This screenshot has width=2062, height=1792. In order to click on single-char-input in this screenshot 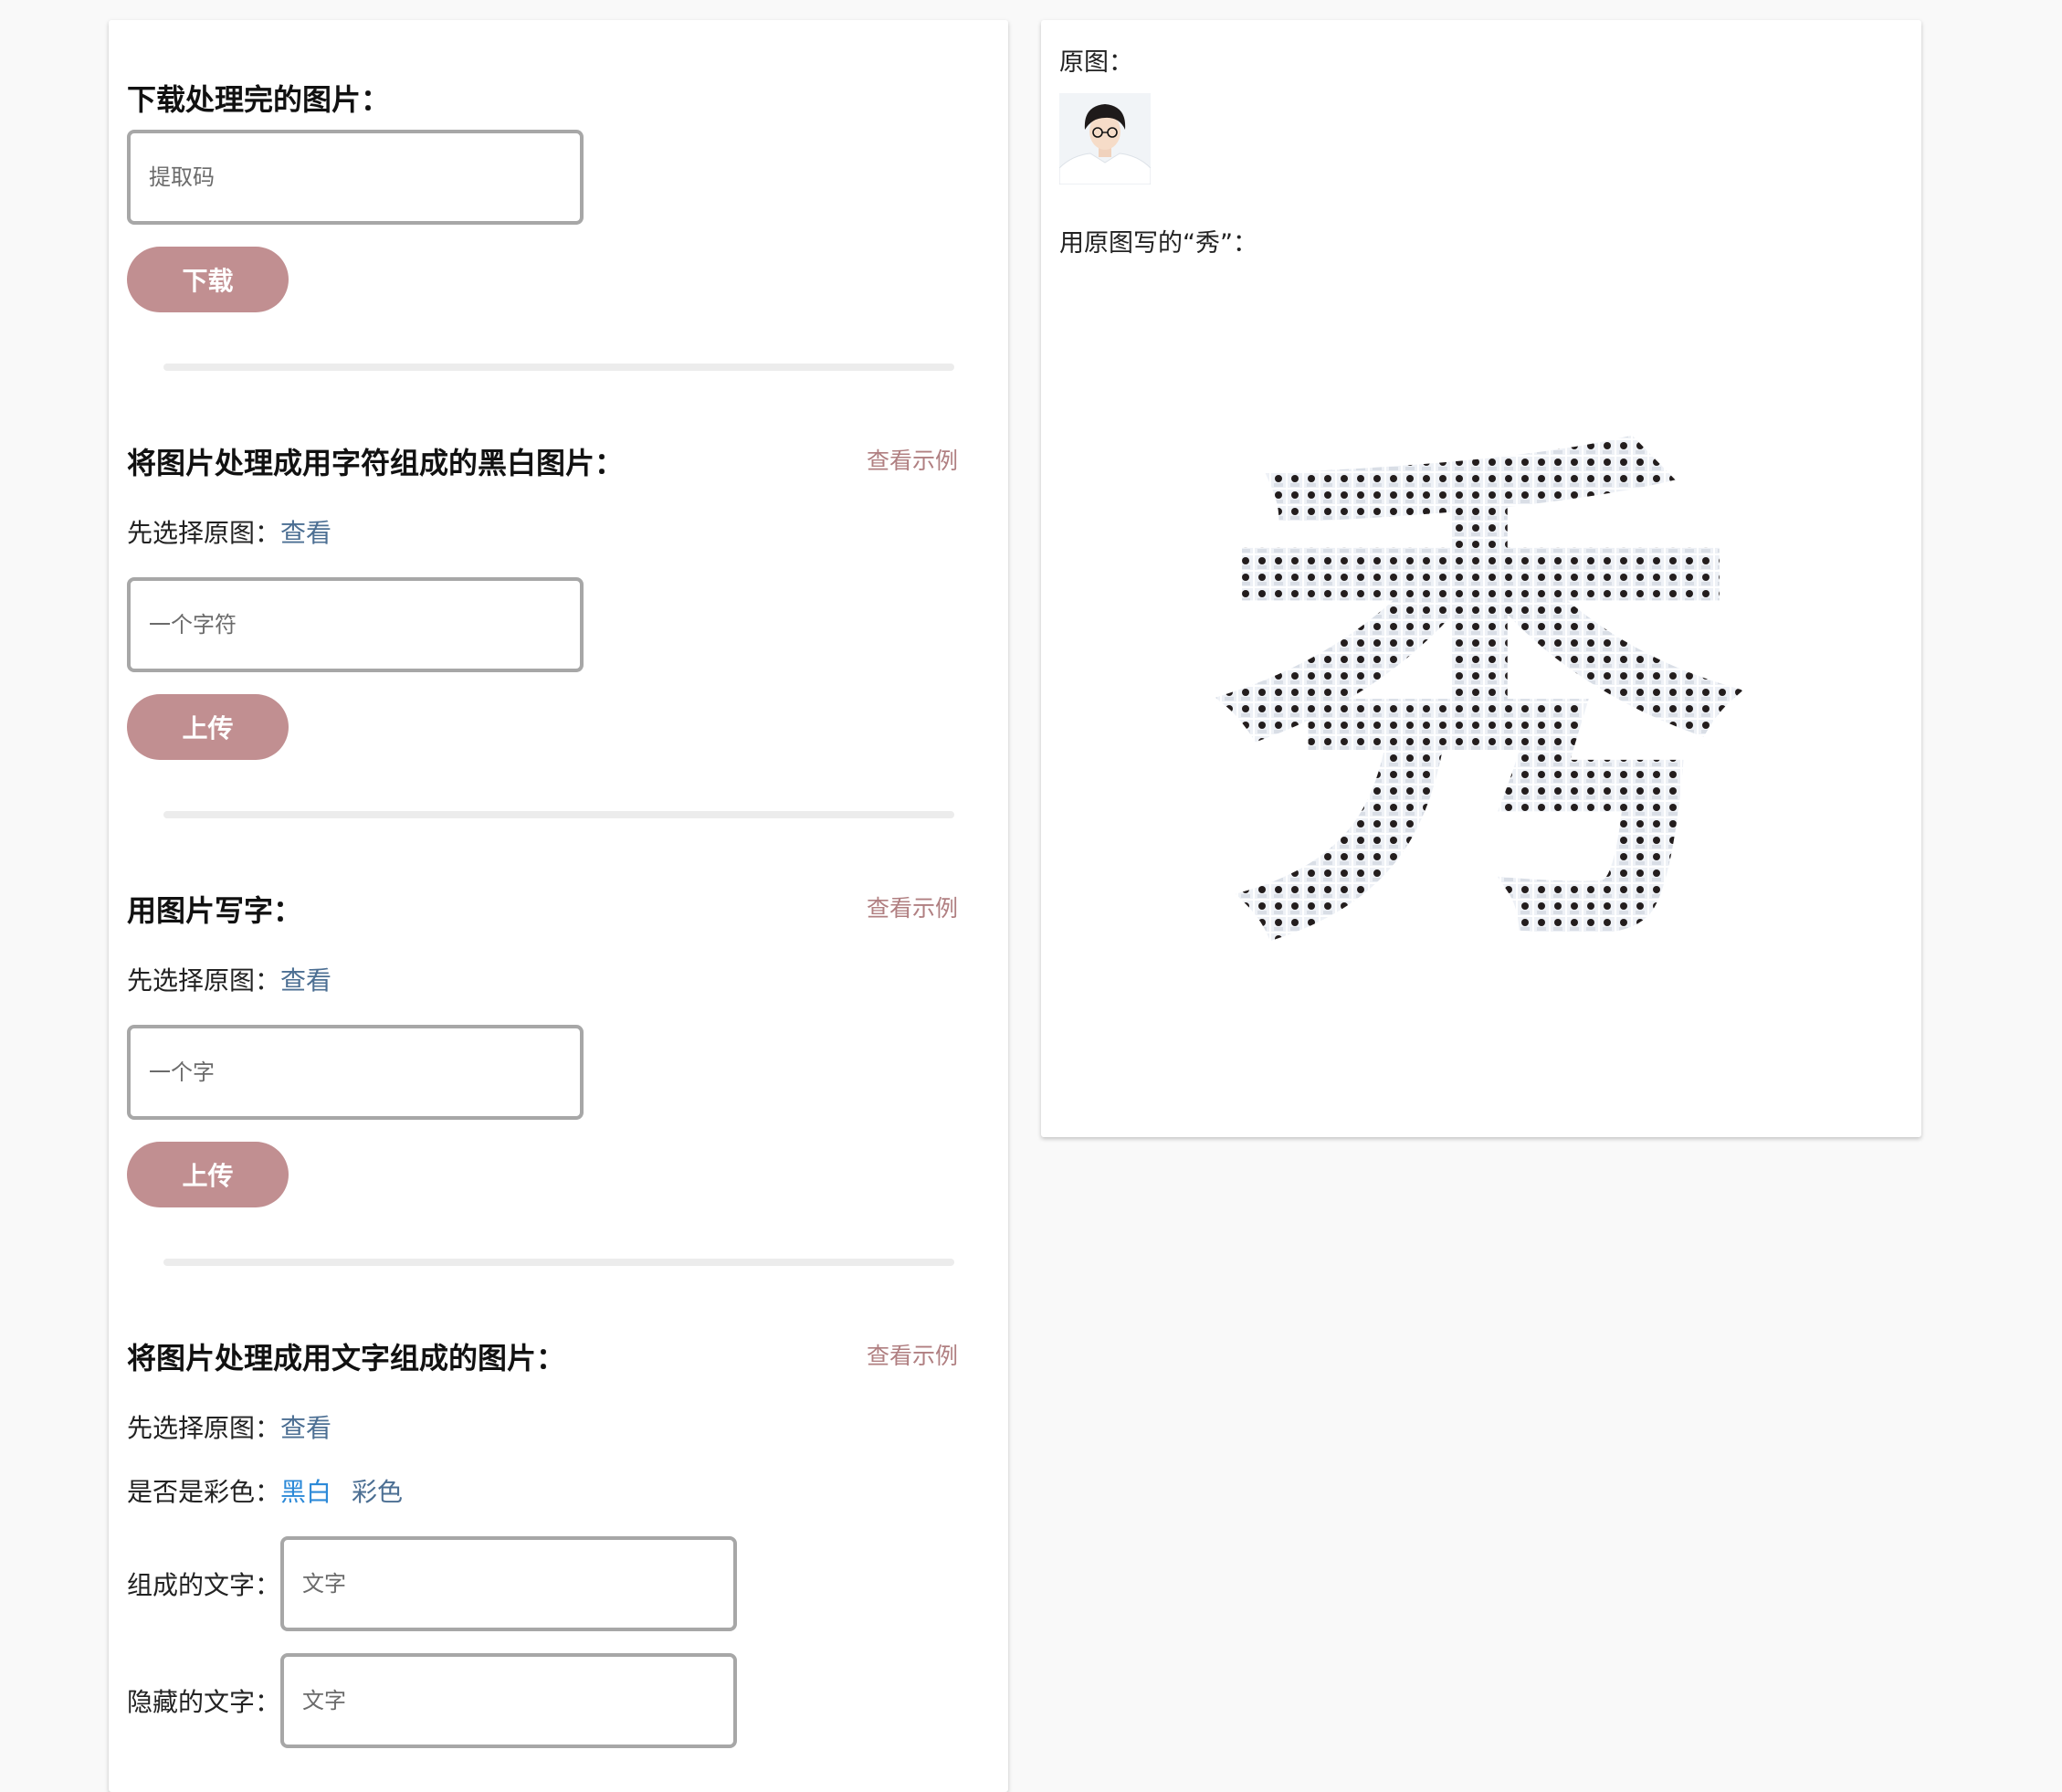, I will do `click(355, 624)`.